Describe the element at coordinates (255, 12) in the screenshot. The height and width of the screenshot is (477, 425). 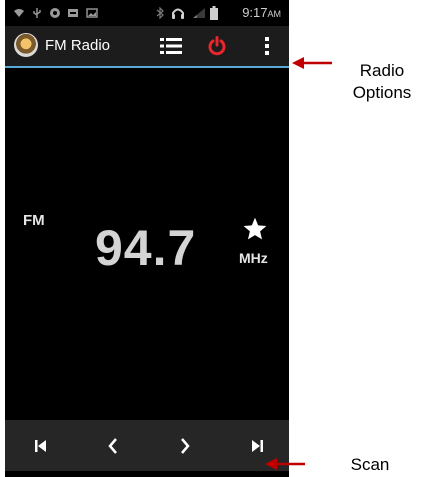
I see `clock-time: 9:17` at that location.